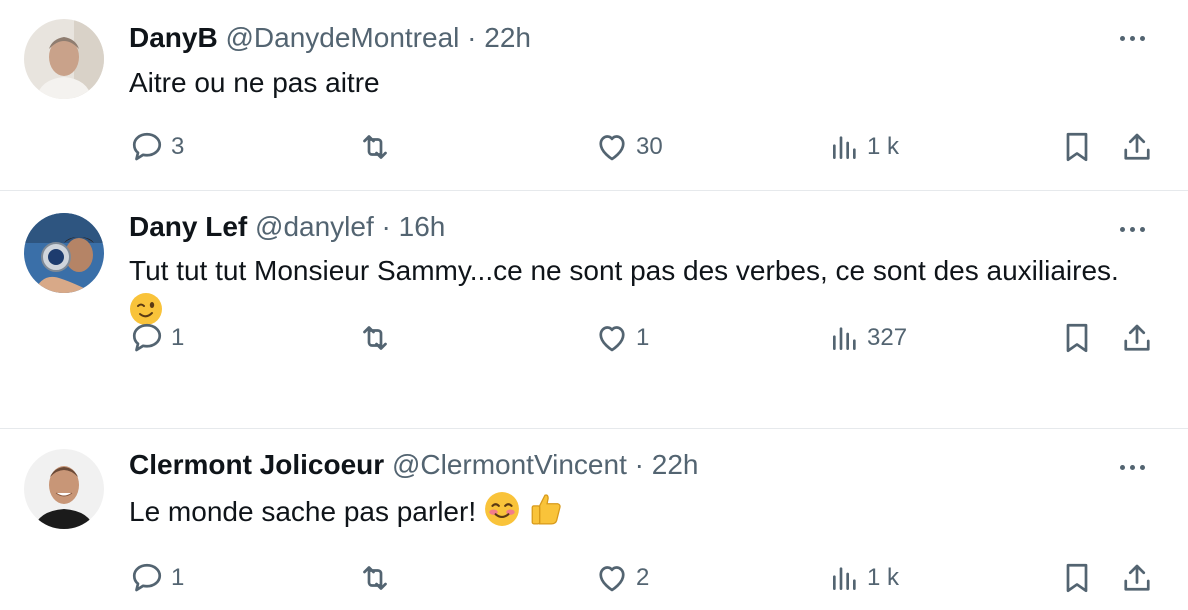 Image resolution: width=1188 pixels, height=610 pixels. What do you see at coordinates (628, 147) in the screenshot?
I see `like-button: 30` at bounding box center [628, 147].